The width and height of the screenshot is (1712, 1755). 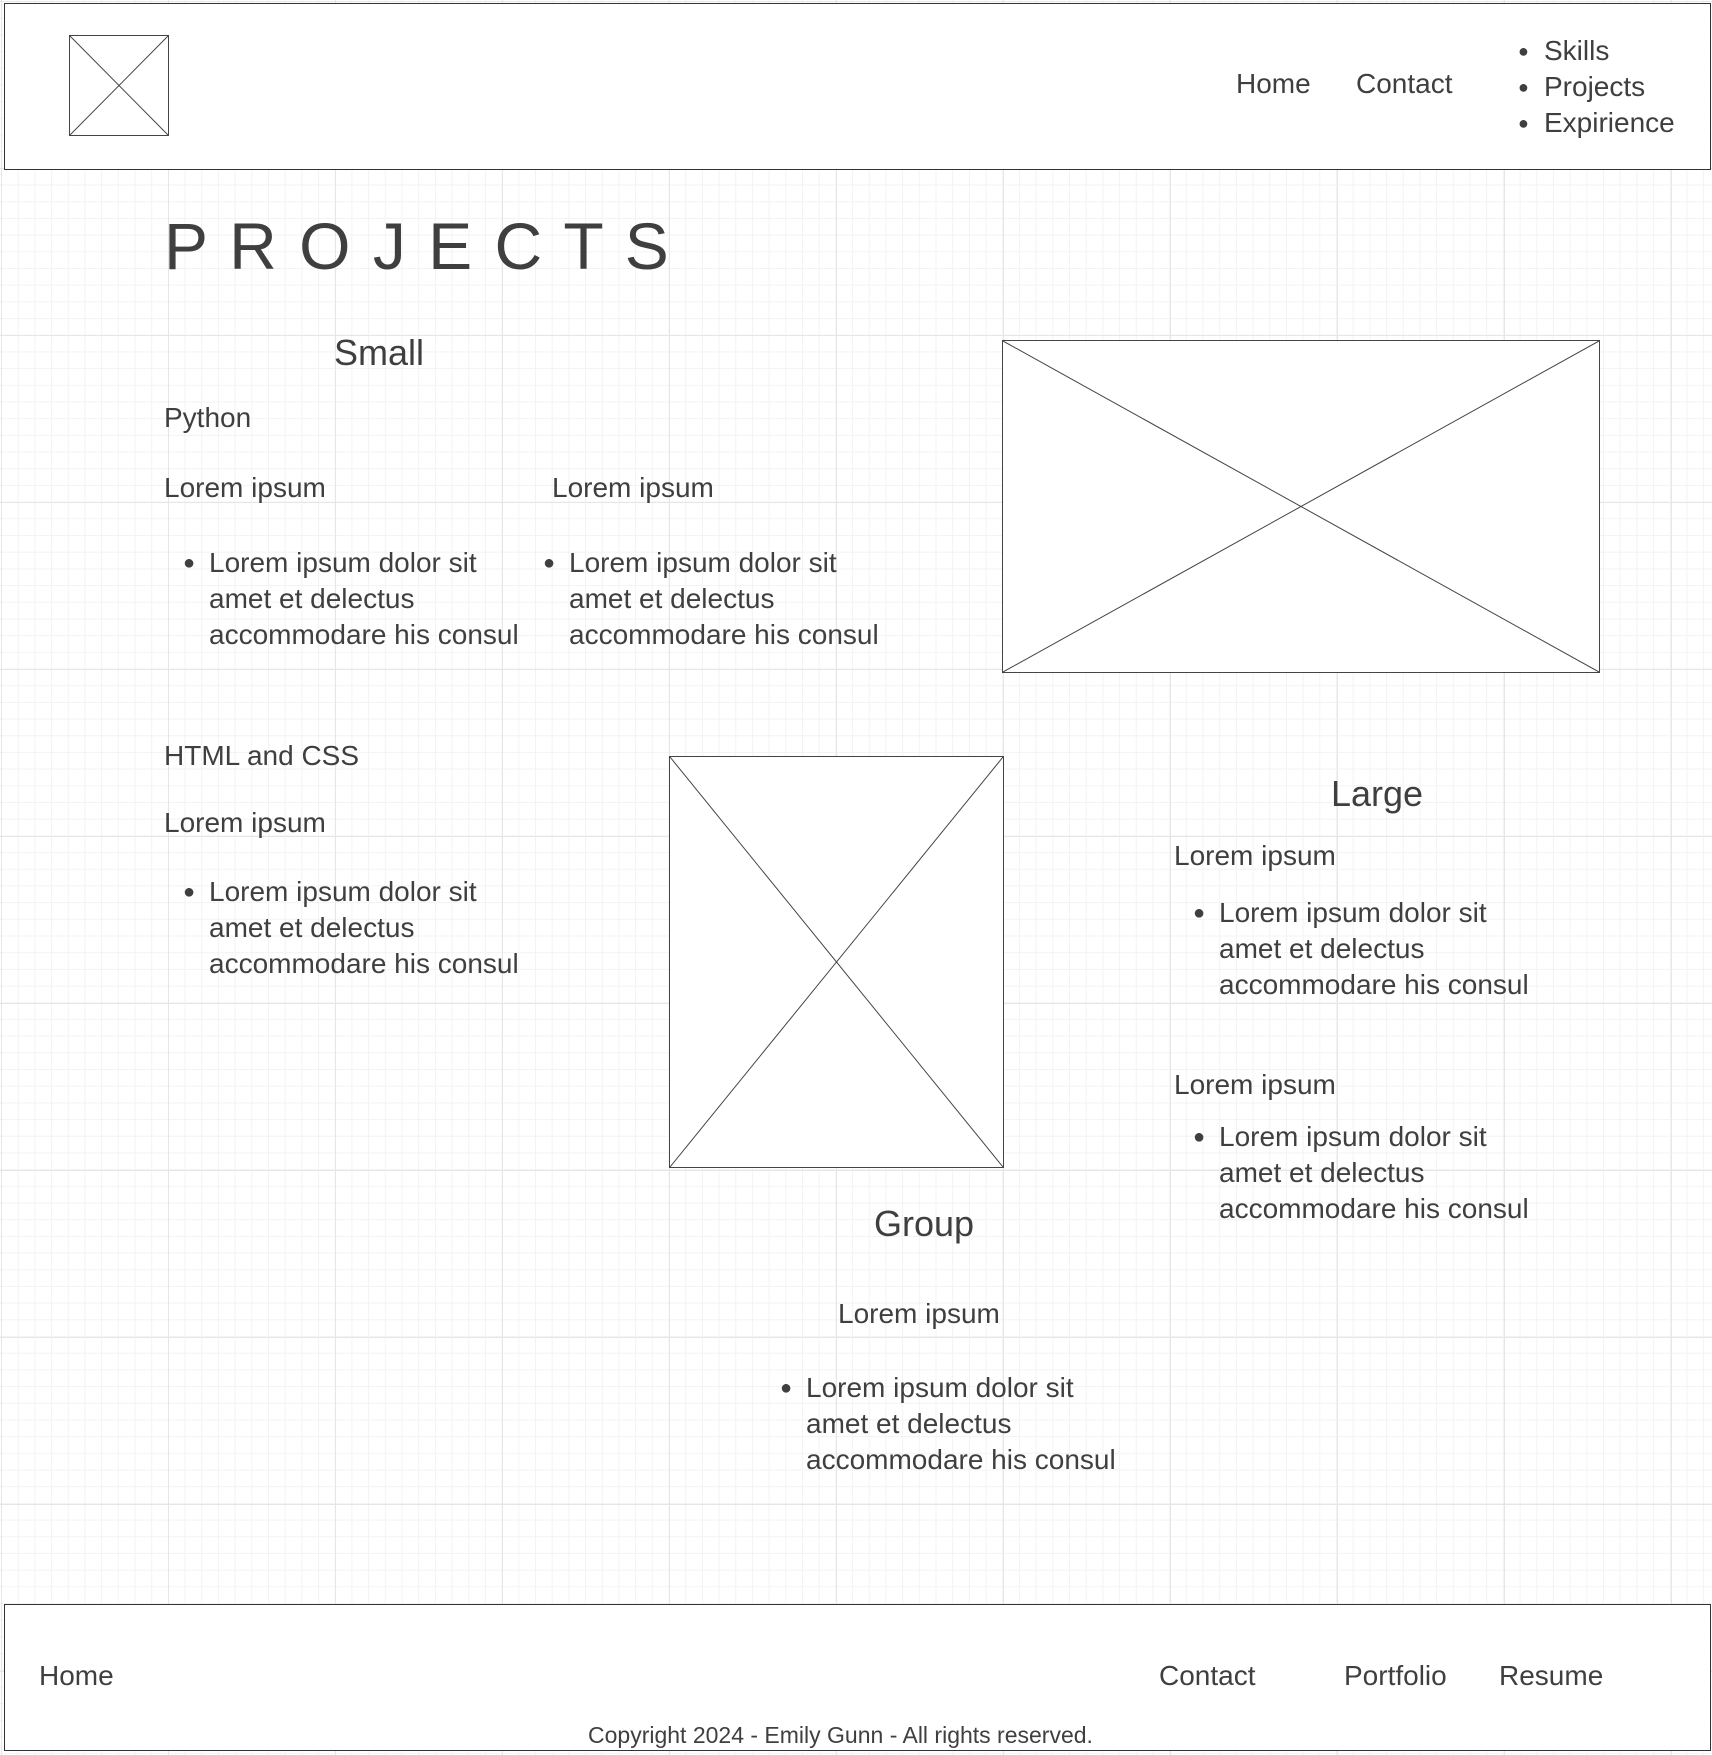 I want to click on nav-menu-item-experience: Expirience, so click(x=1596, y=123).